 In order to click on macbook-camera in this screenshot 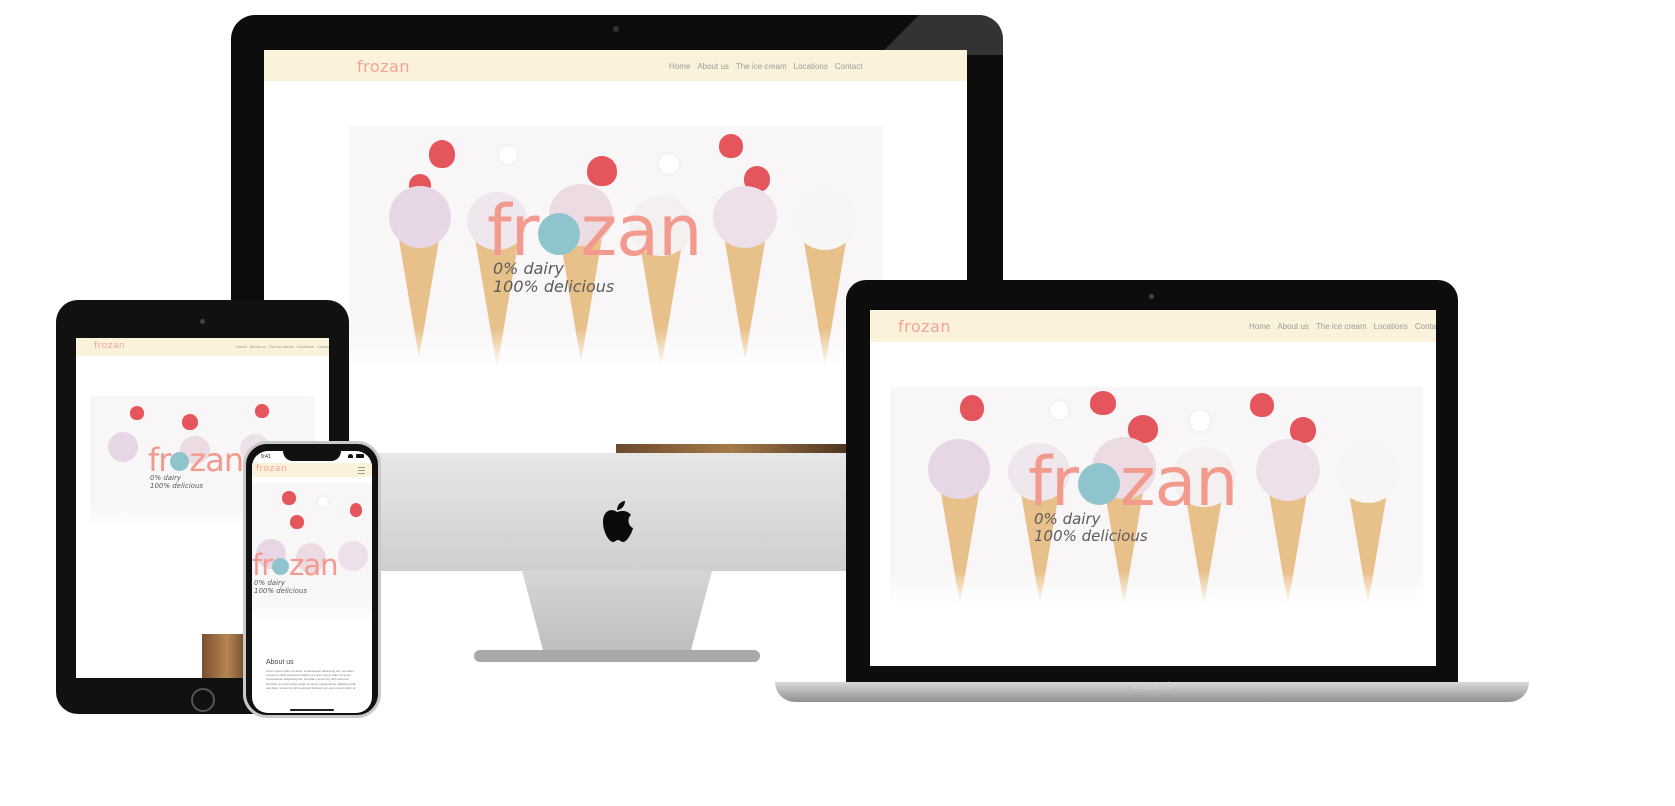, I will do `click(1151, 296)`.